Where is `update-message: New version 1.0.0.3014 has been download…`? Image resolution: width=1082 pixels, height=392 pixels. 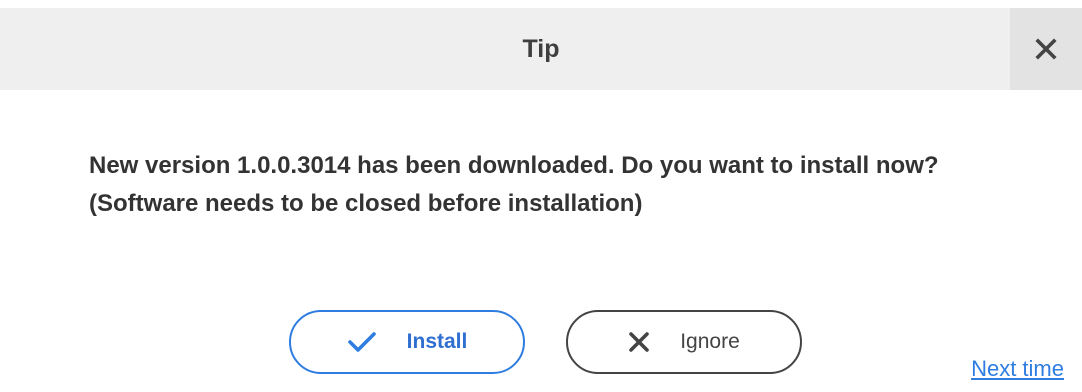 update-message: New version 1.0.0.3014 has been download… is located at coordinates (514, 184).